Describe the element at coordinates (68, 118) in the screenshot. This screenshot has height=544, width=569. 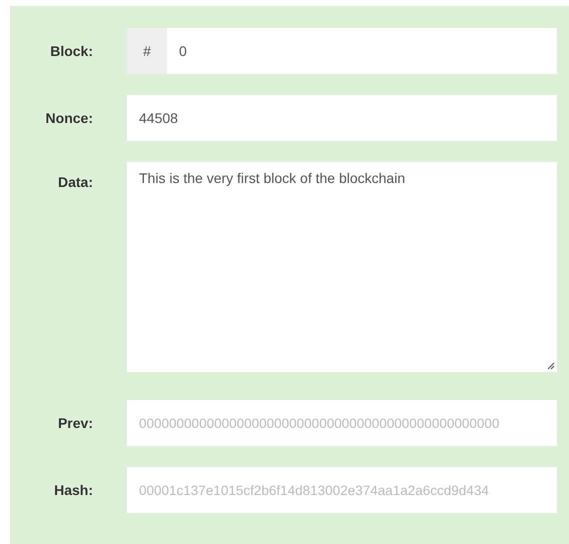
I see `field-label: Nonce:` at that location.